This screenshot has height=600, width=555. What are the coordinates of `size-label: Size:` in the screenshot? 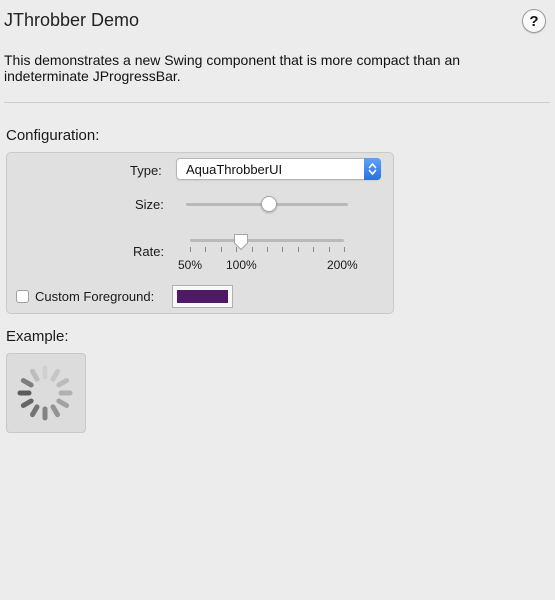 It's located at (149, 204).